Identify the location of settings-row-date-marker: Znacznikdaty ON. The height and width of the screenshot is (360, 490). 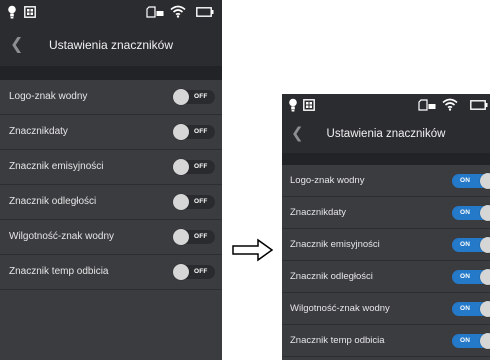
(386, 213).